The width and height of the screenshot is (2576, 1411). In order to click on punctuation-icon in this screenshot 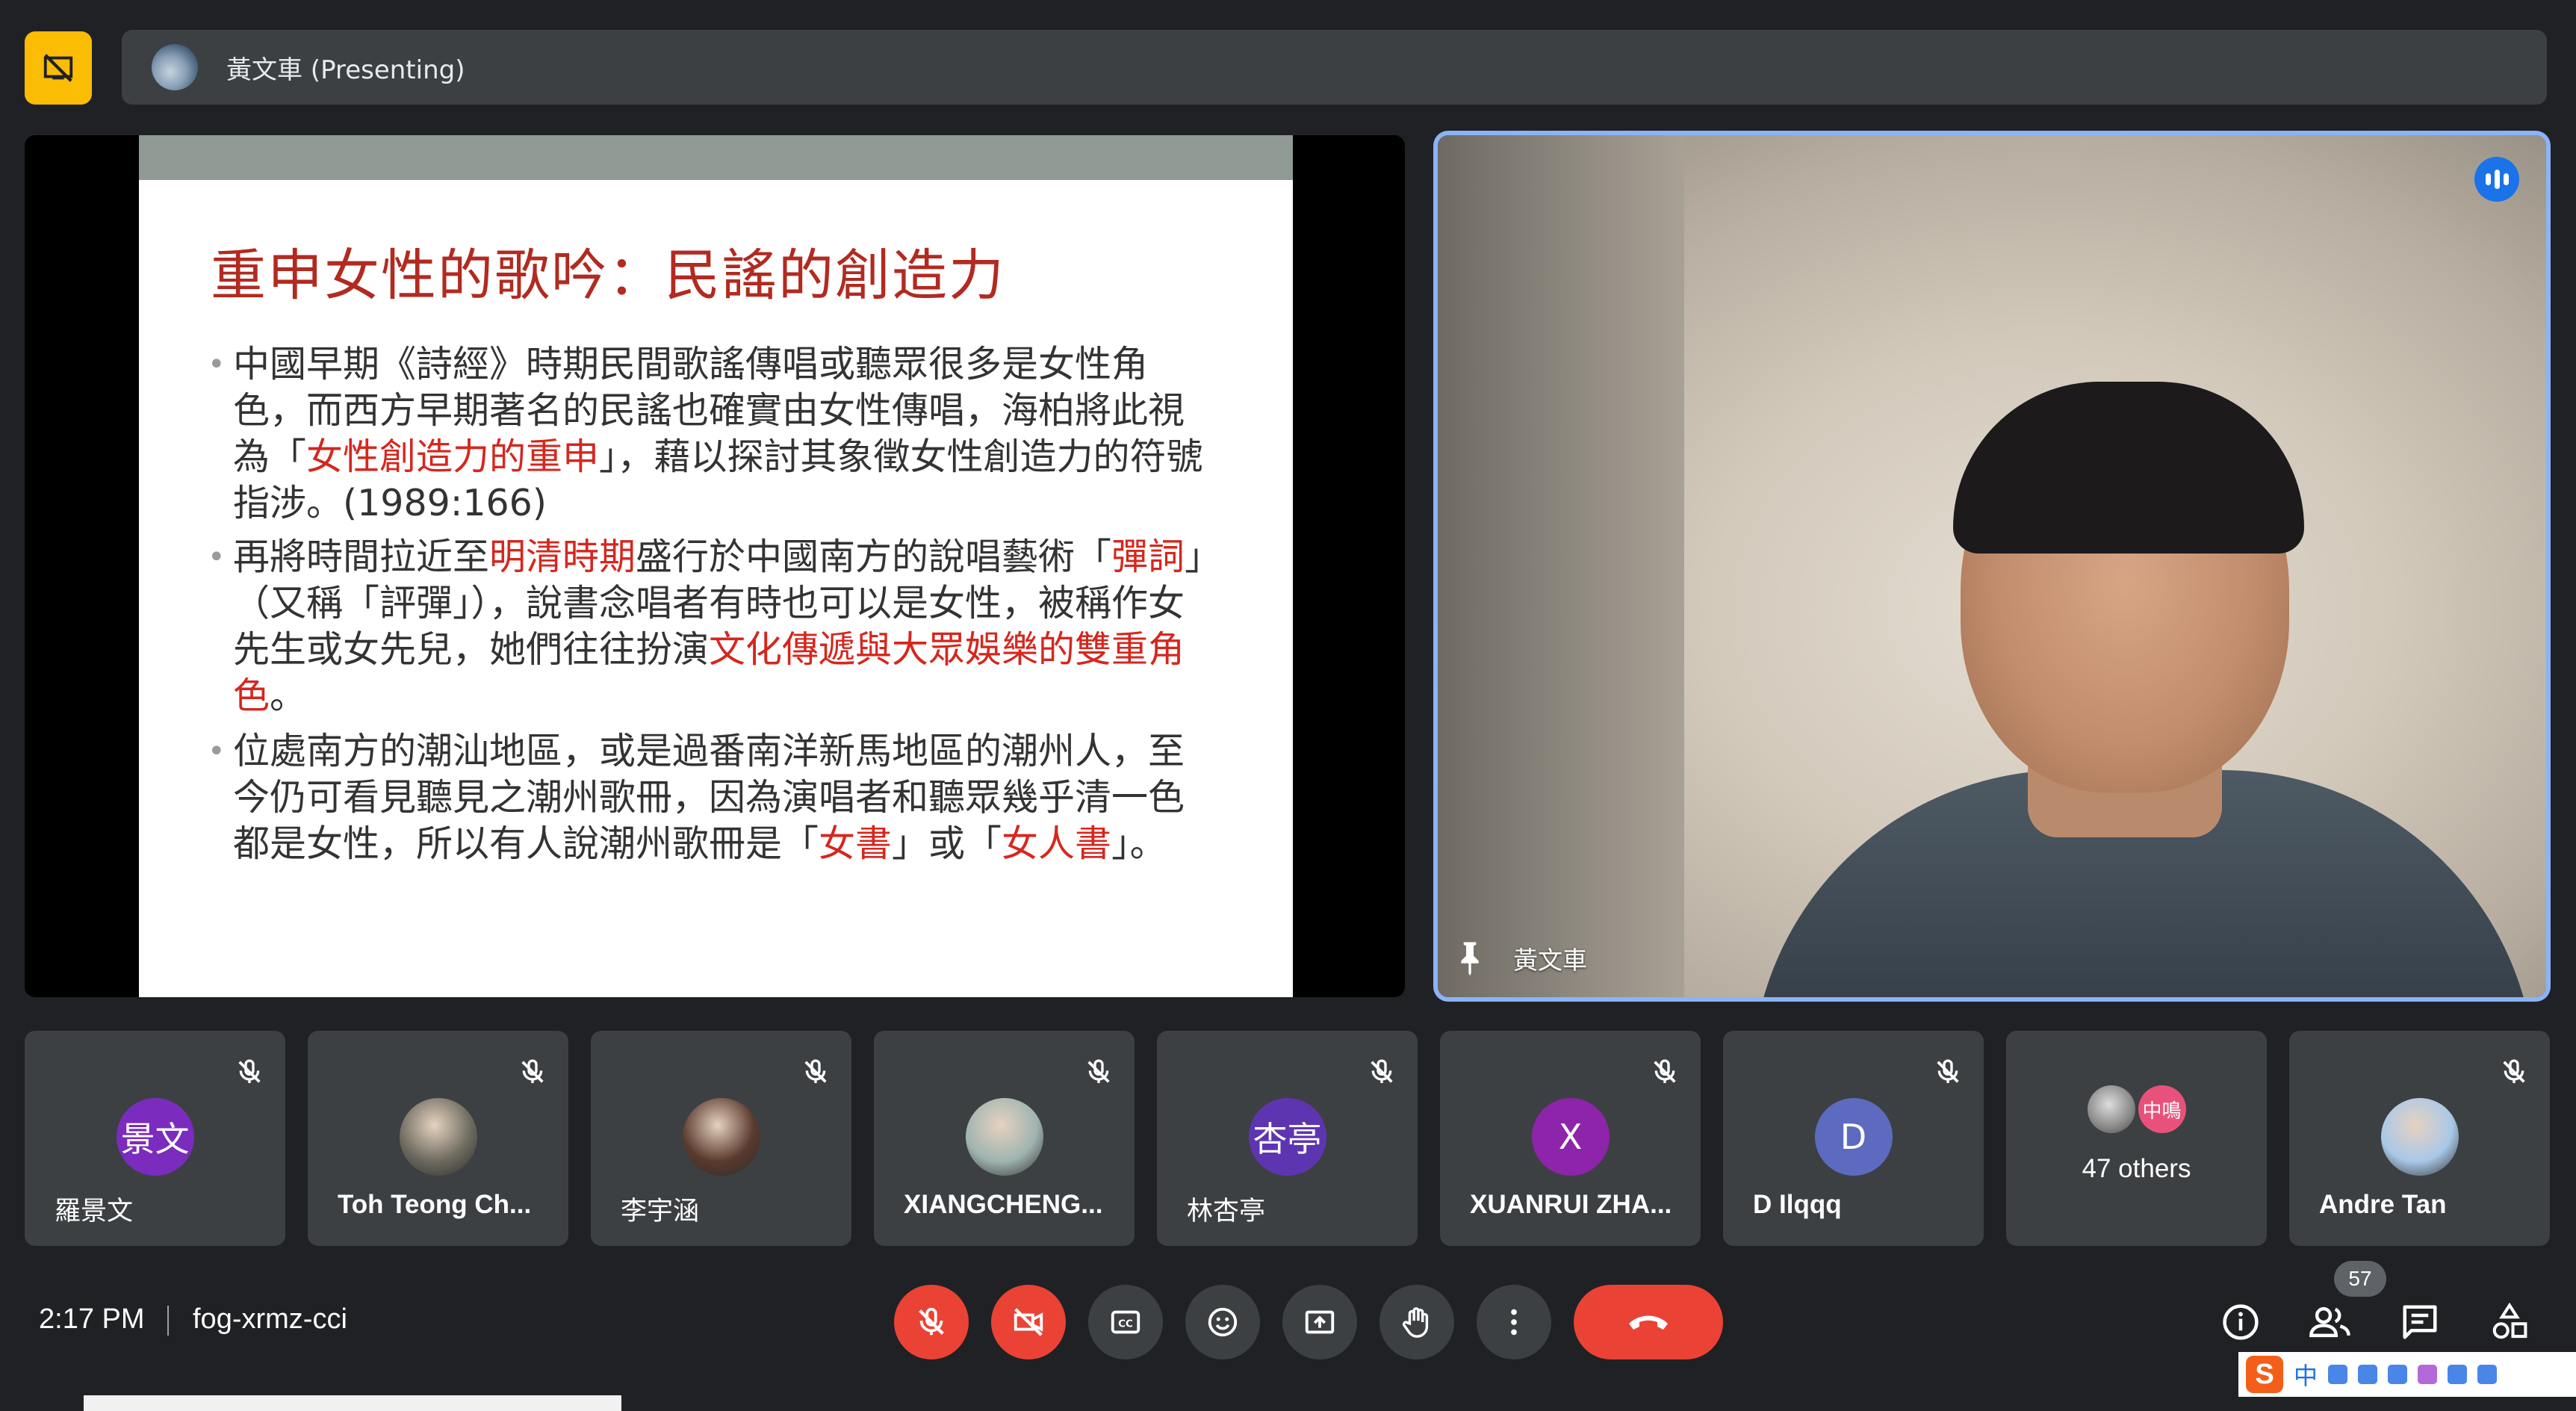, I will do `click(2338, 1375)`.